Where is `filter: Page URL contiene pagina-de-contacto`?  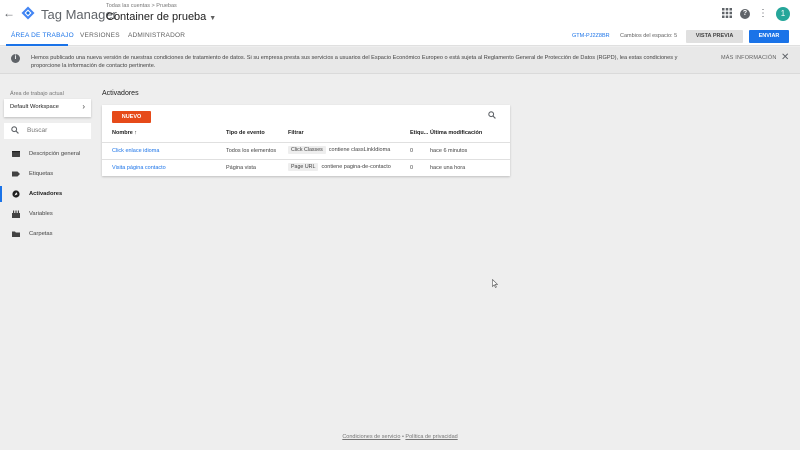 filter: Page URL contiene pagina-de-contacto is located at coordinates (339, 167).